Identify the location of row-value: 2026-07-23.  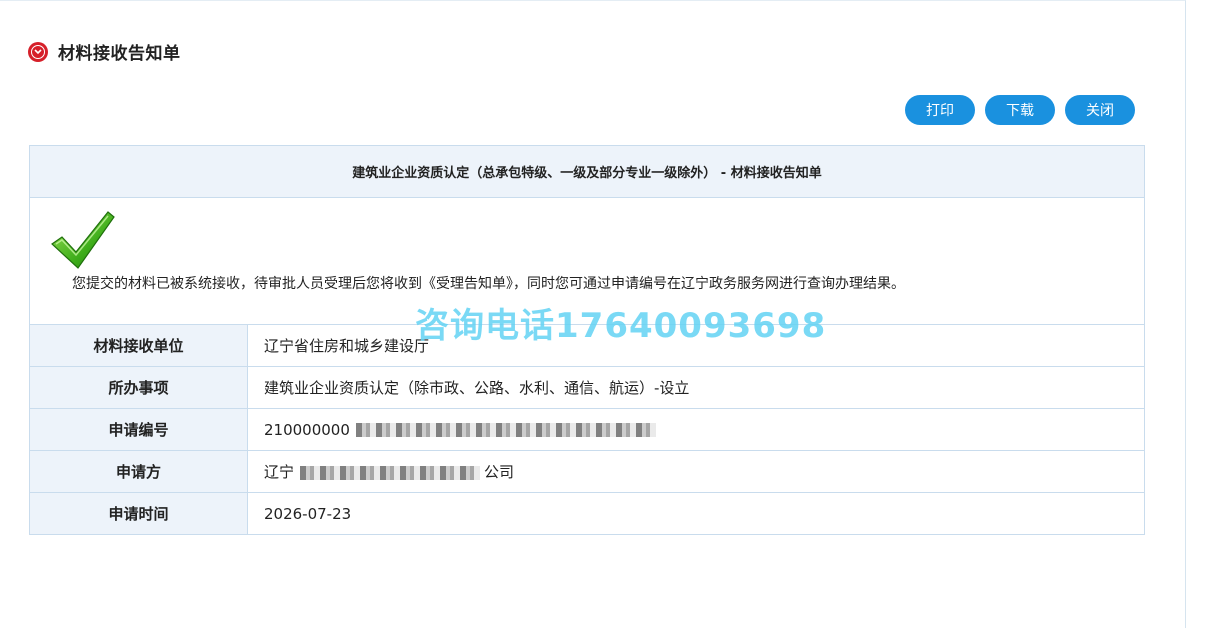
(308, 513).